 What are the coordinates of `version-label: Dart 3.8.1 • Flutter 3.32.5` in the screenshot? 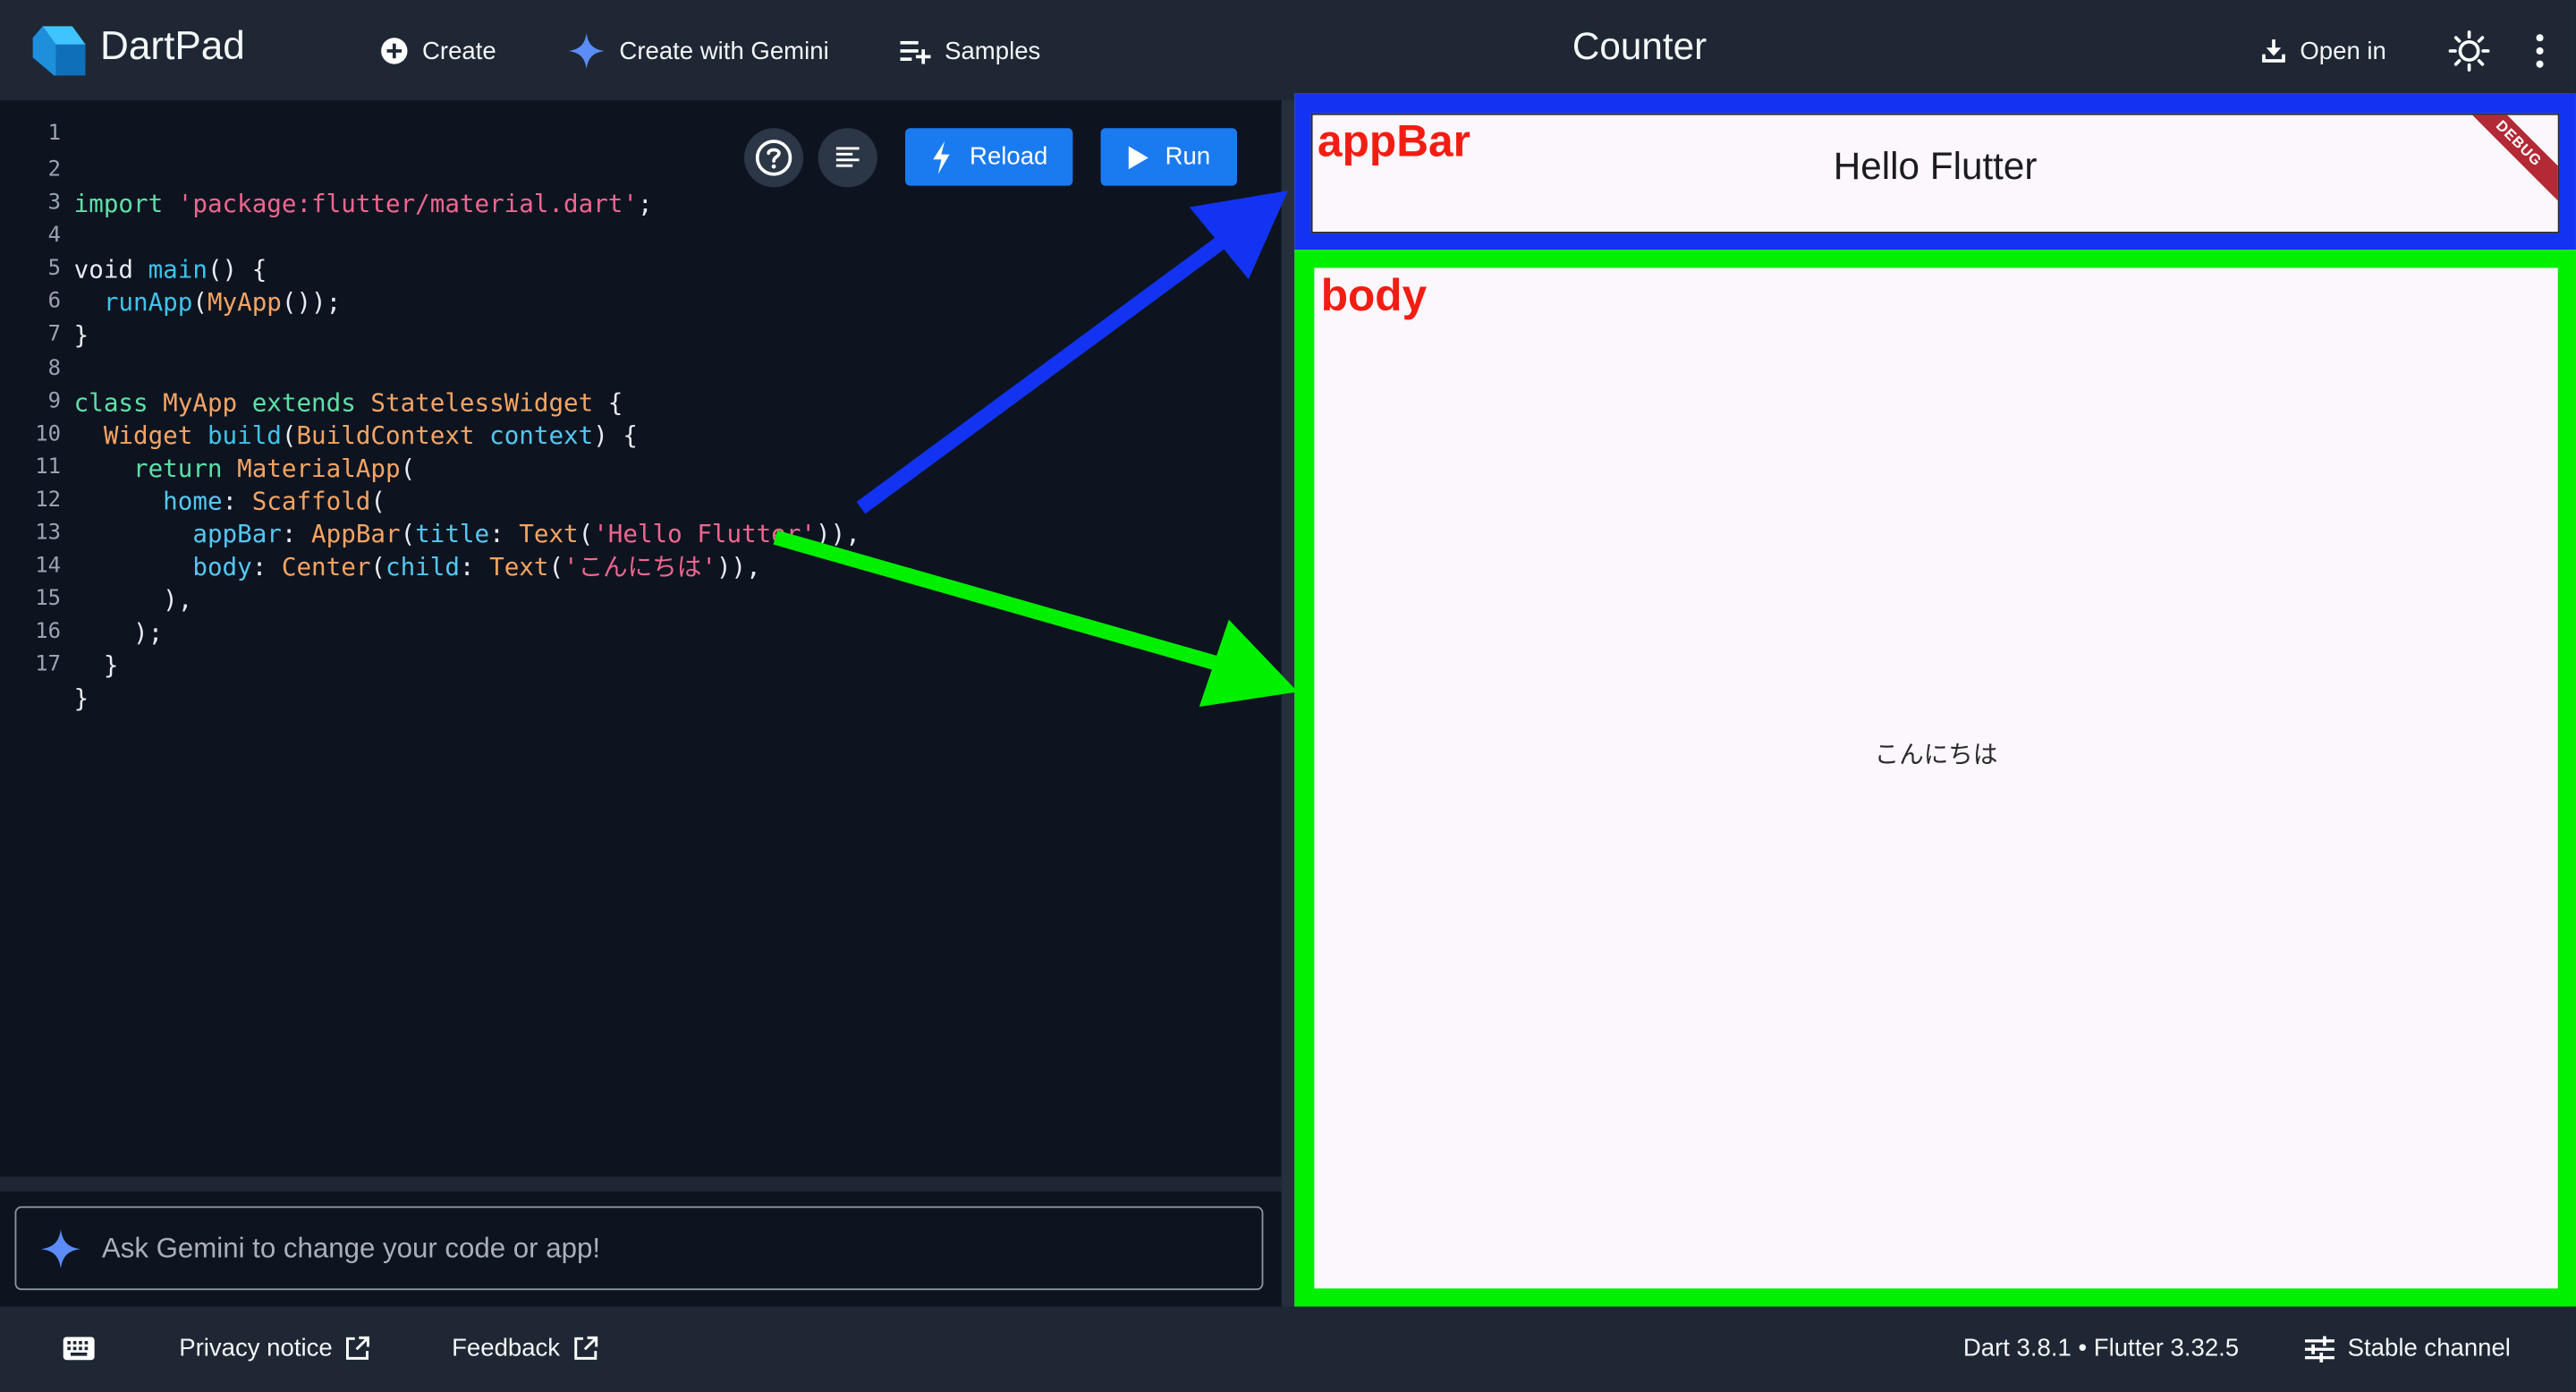 It's located at (2101, 1348).